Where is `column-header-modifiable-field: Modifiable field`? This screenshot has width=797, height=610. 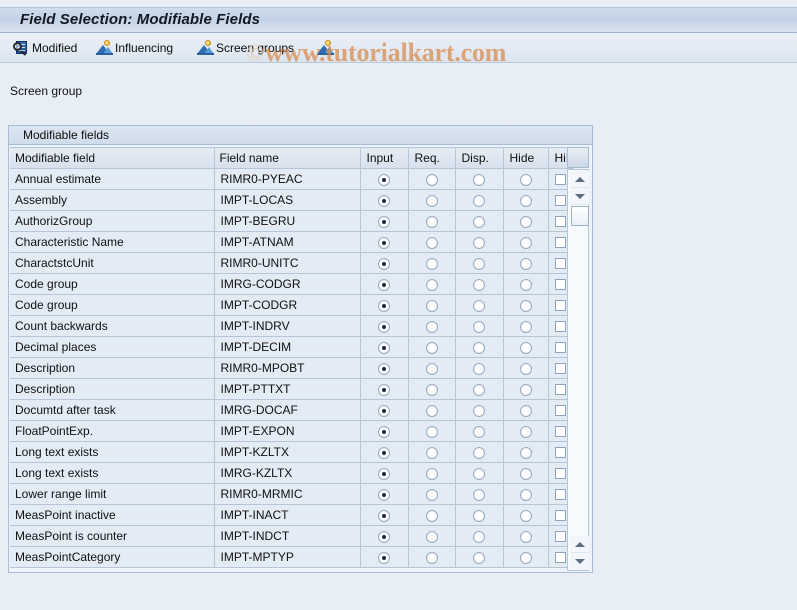
column-header-modifiable-field: Modifiable field is located at coordinates (112, 158).